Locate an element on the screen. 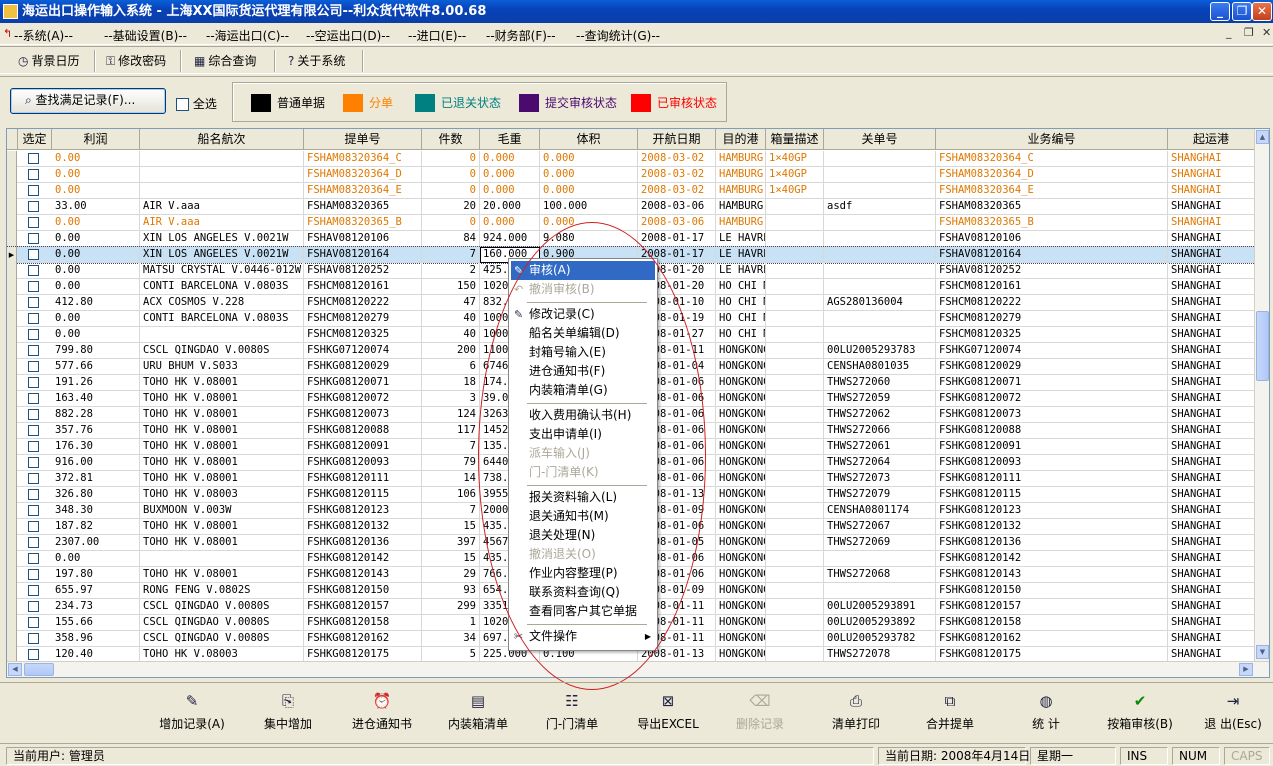  action-button: ⌫ 删除记录 is located at coordinates (760, 711).